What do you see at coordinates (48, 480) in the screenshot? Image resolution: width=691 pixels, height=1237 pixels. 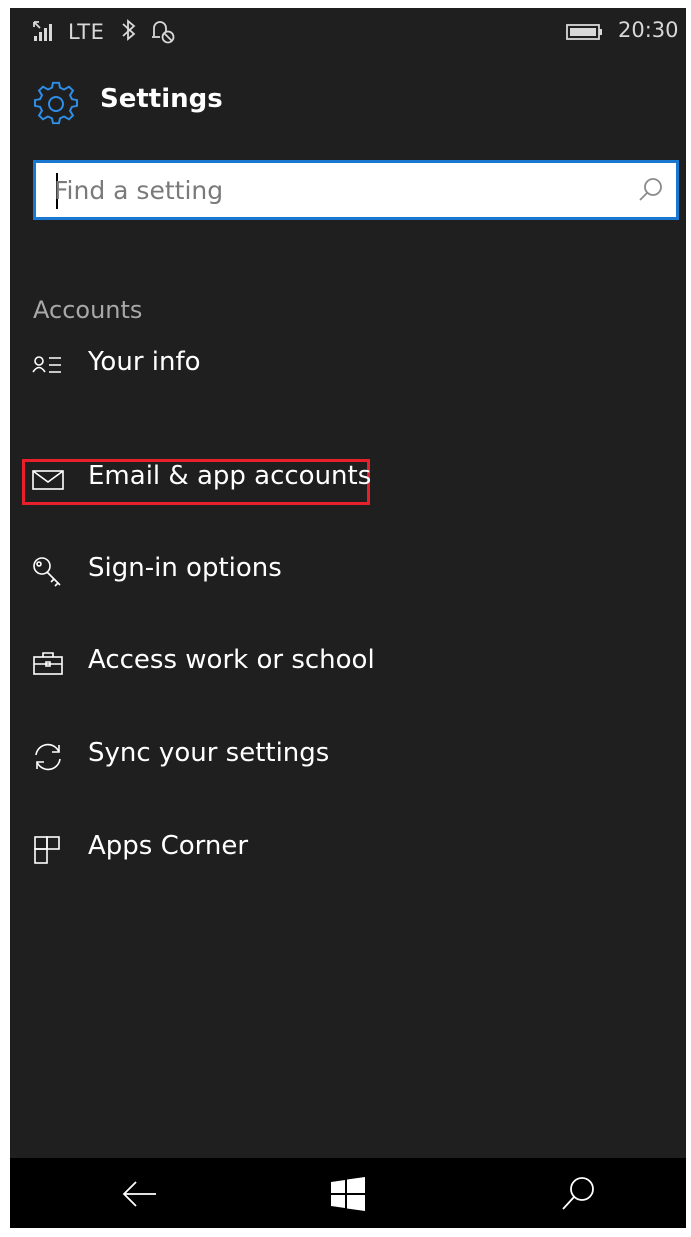 I see `mail-icon` at bounding box center [48, 480].